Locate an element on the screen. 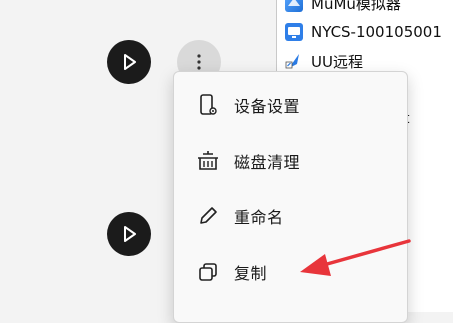 The height and width of the screenshot is (323, 453). menu-item-copy: 复制 is located at coordinates (290, 272).